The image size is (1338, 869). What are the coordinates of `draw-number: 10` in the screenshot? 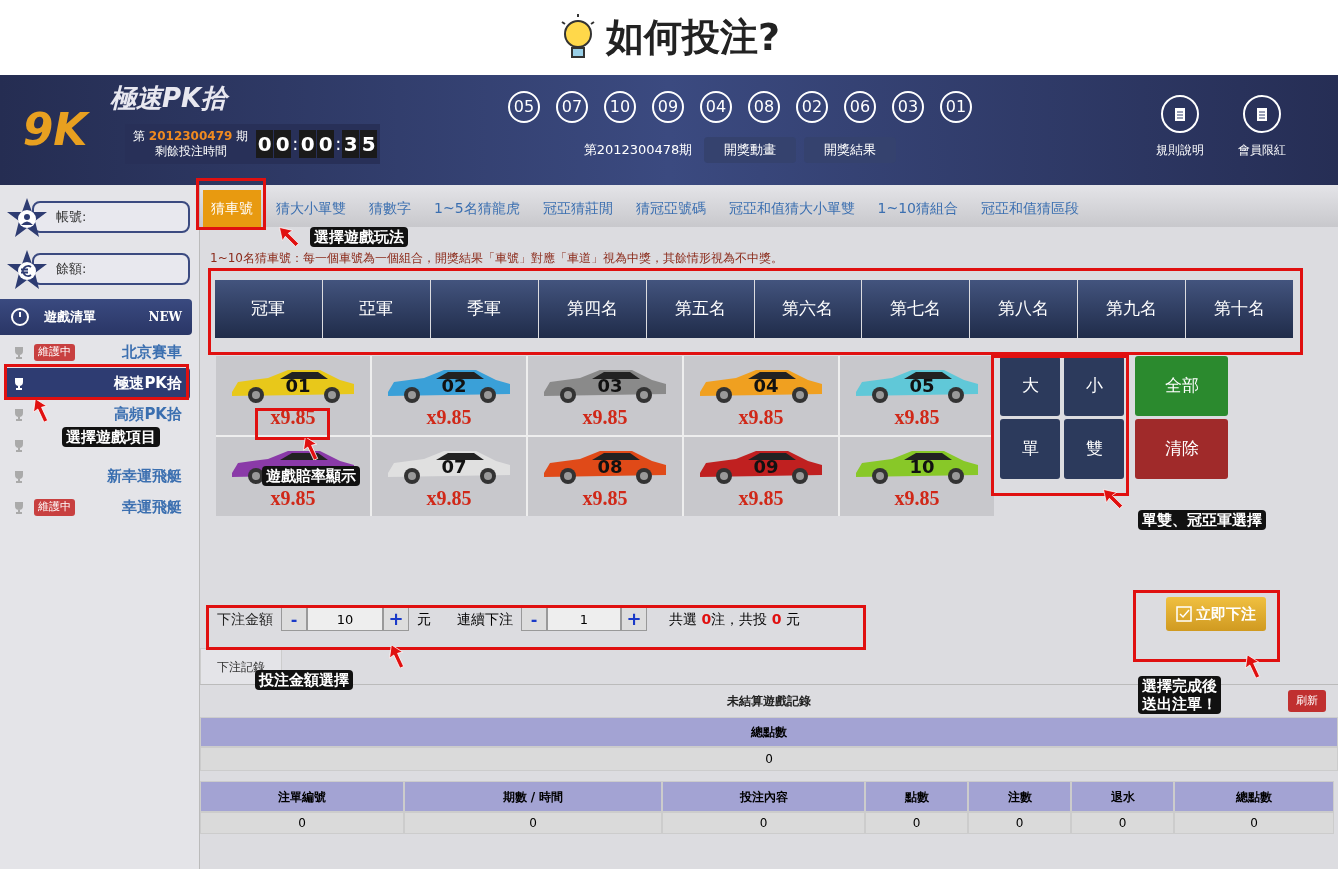 It's located at (620, 107).